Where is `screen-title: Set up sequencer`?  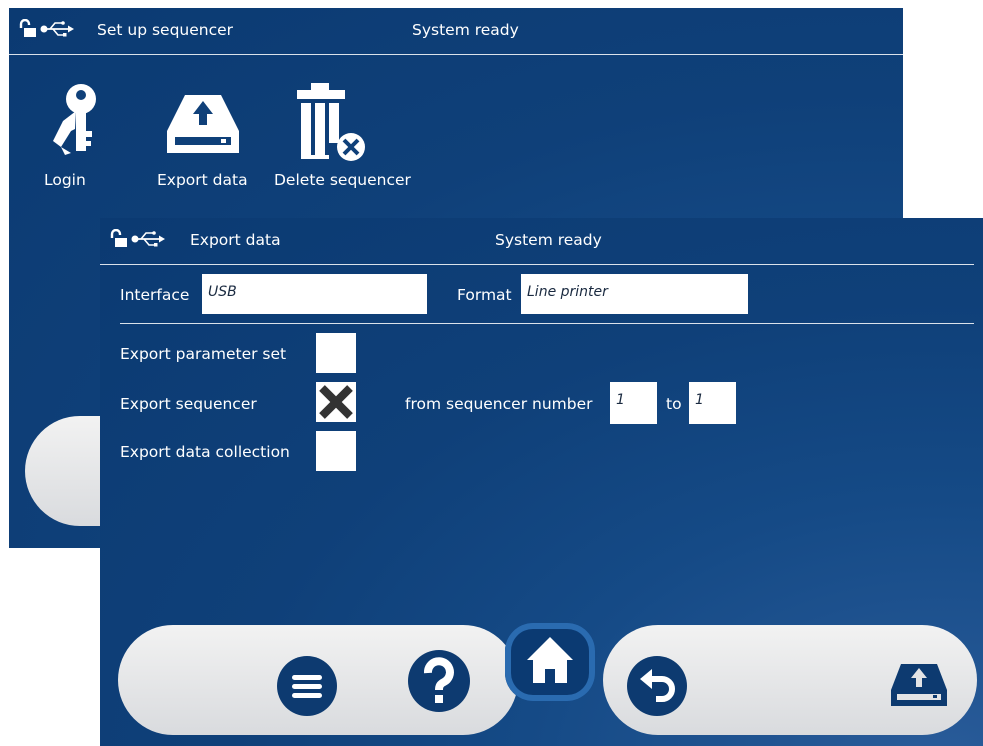 screen-title: Set up sequencer is located at coordinates (165, 30).